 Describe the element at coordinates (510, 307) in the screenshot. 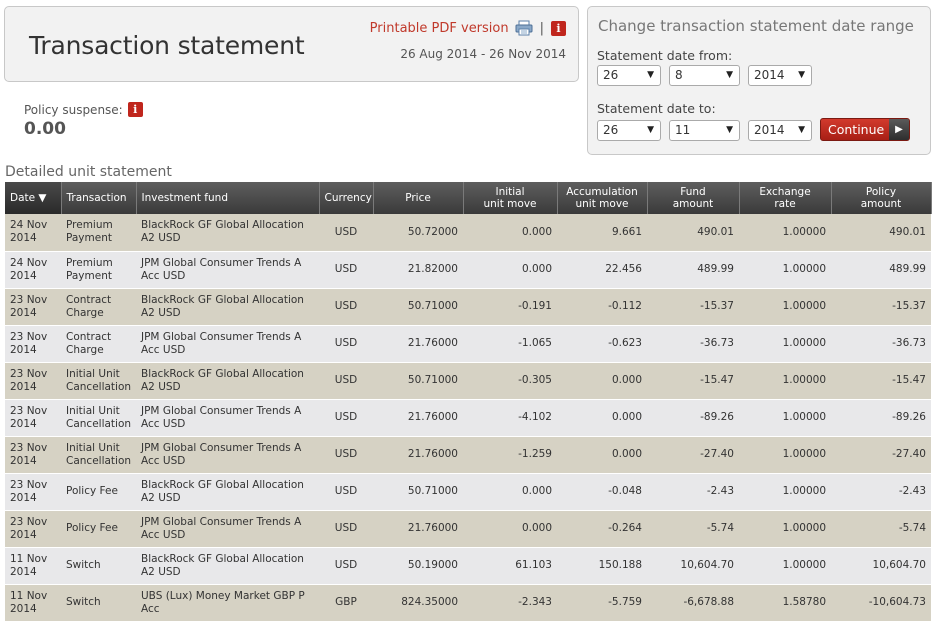

I see `cell-initial: -0.191` at that location.